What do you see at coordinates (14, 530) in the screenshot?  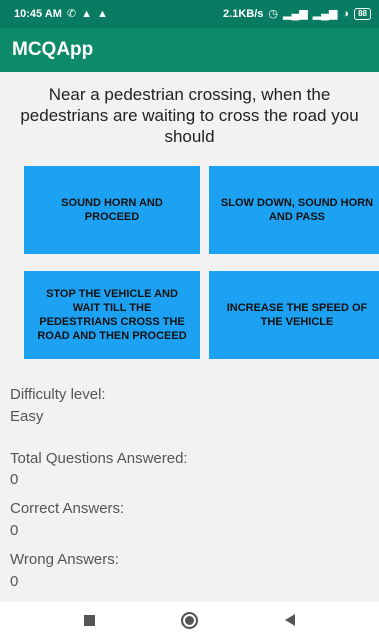 I see `correct-answers-value: 0` at bounding box center [14, 530].